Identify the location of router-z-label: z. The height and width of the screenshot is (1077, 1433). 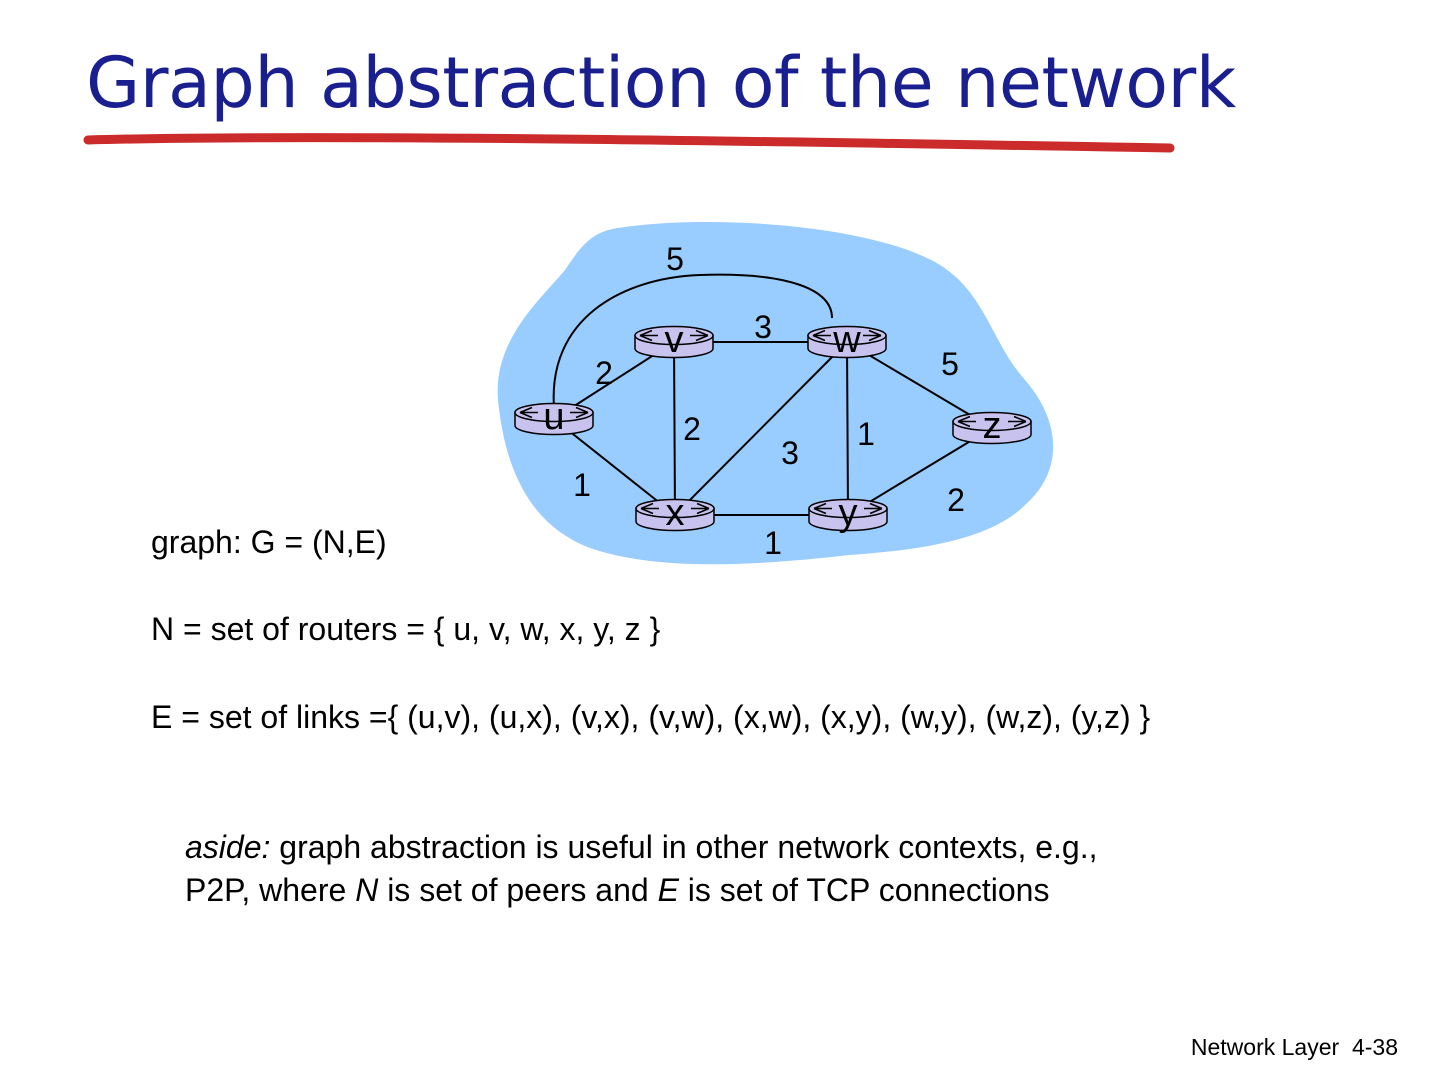
(992, 426).